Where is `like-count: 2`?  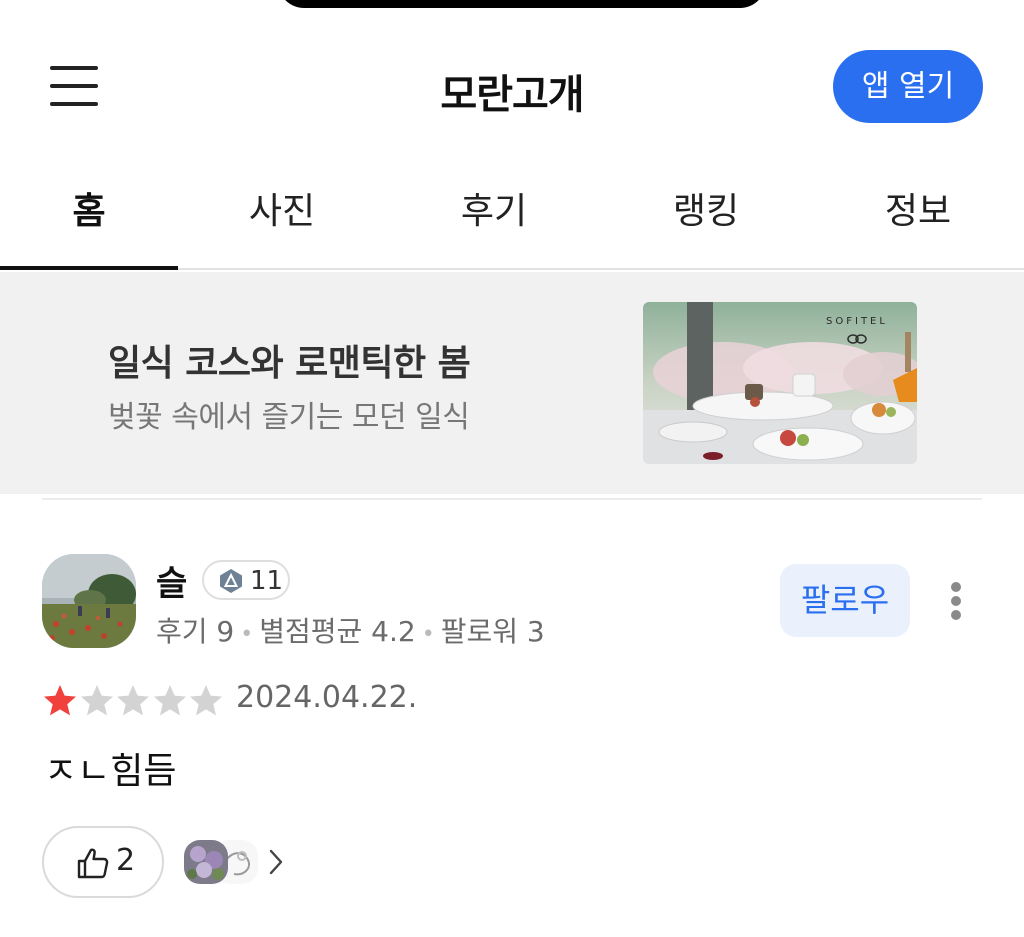 like-count: 2 is located at coordinates (126, 860).